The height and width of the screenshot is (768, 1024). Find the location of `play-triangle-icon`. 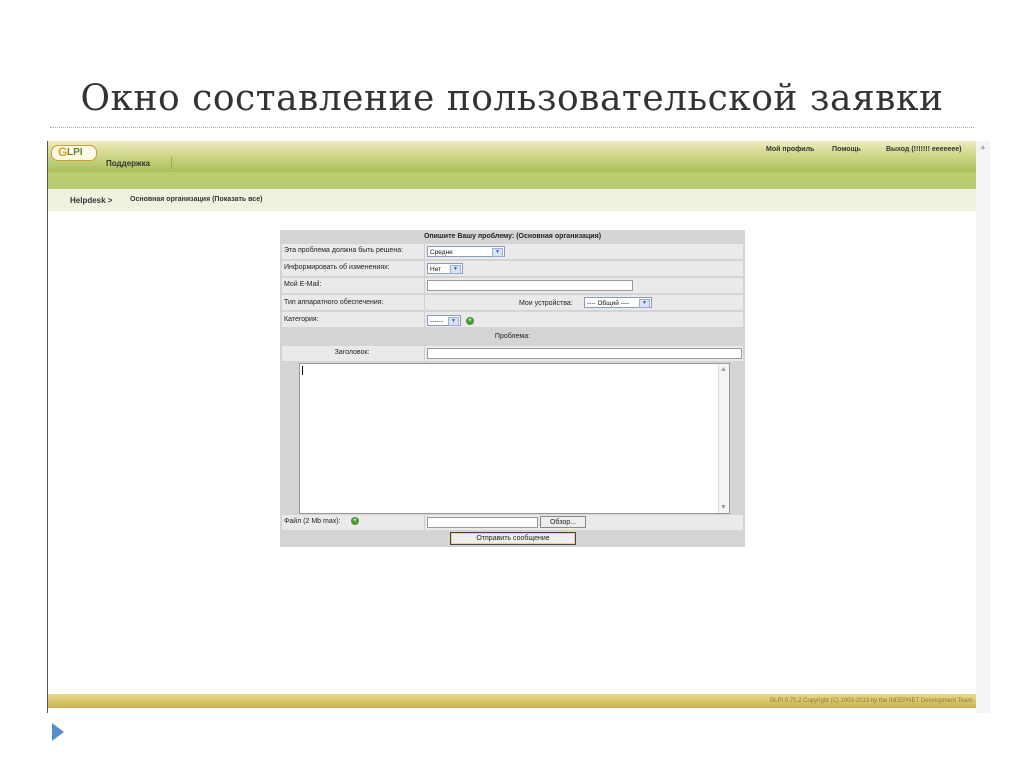

play-triangle-icon is located at coordinates (58, 732).